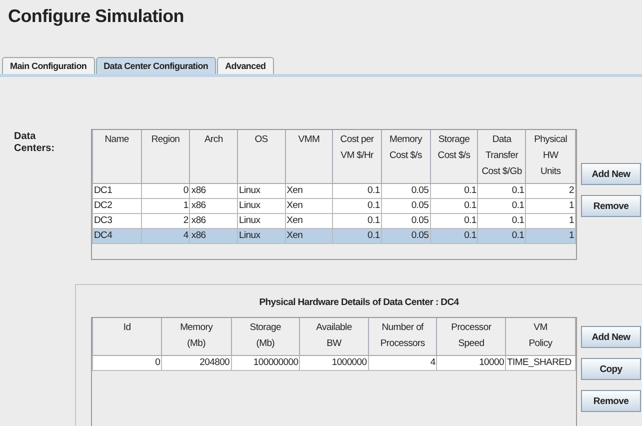 Image resolution: width=642 pixels, height=426 pixels. I want to click on tab: Data Center Configuration, so click(156, 65).